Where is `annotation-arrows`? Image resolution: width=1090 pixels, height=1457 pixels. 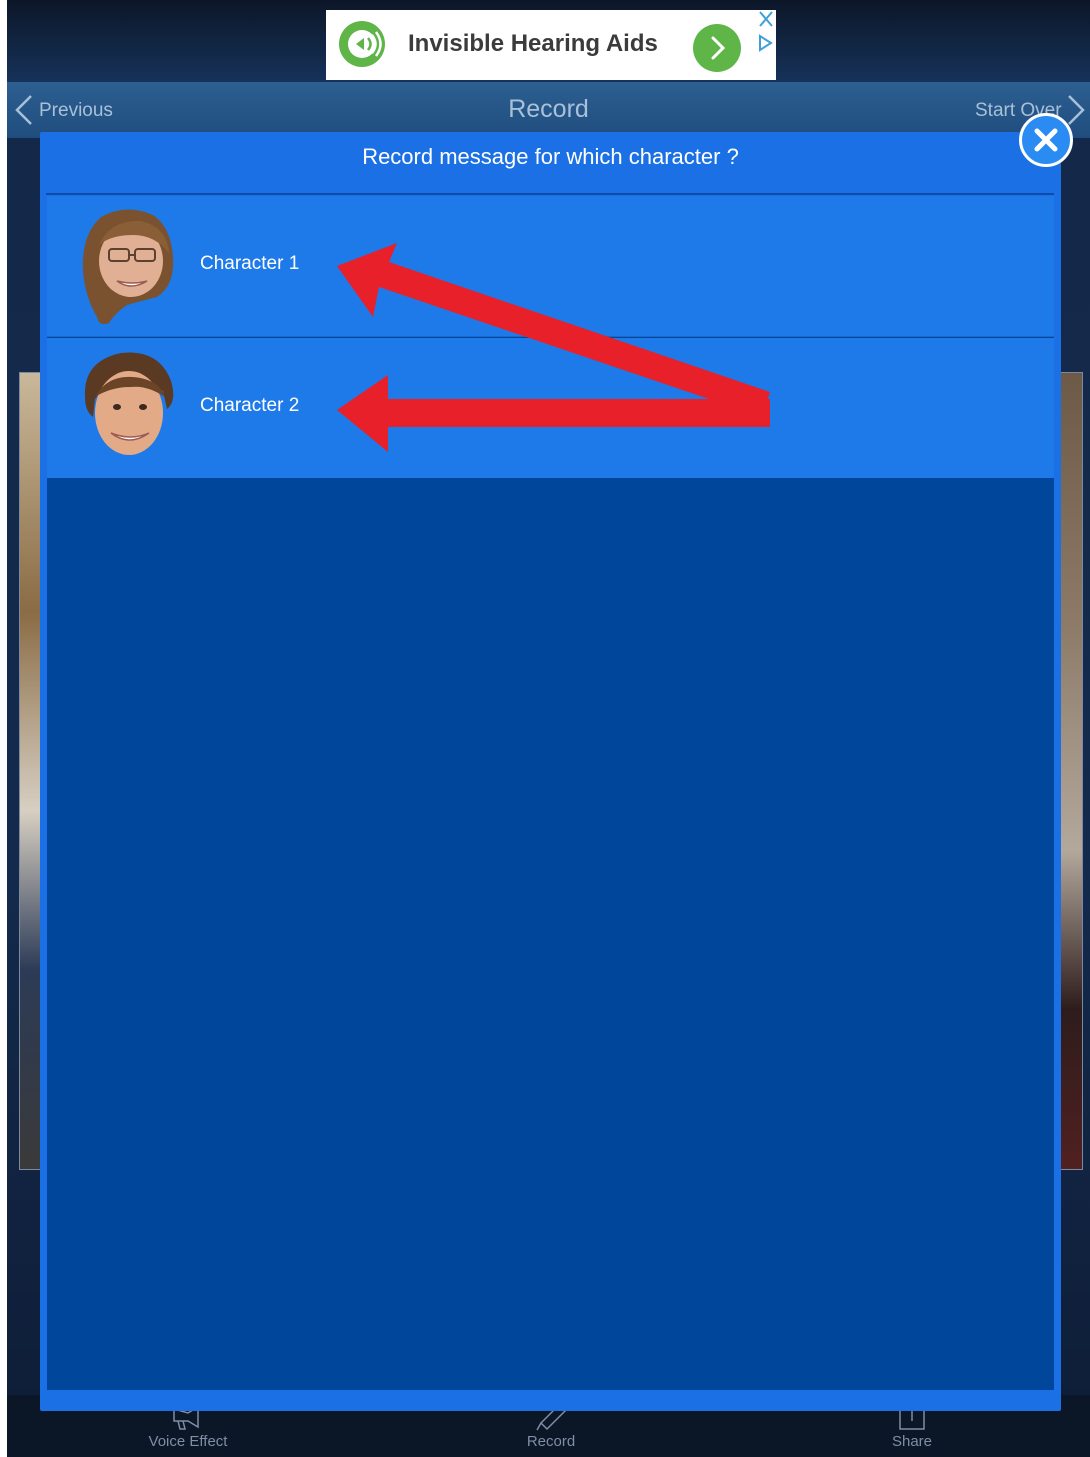 annotation-arrows is located at coordinates (553, 347).